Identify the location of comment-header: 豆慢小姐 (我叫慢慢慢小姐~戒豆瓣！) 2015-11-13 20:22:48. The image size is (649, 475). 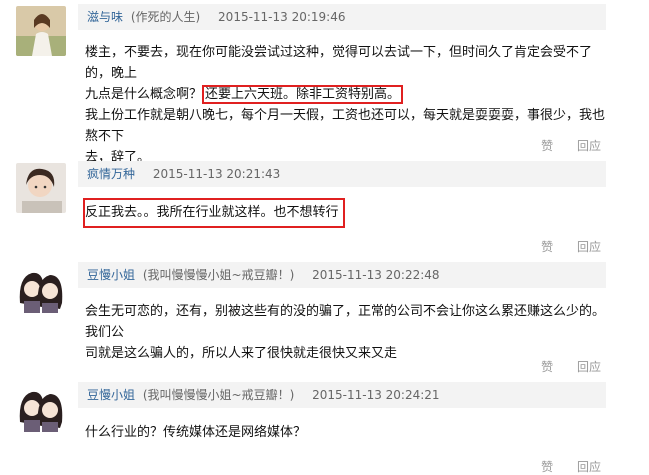
(342, 275).